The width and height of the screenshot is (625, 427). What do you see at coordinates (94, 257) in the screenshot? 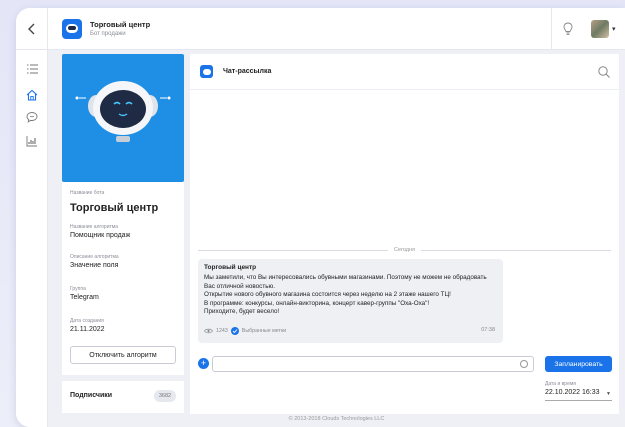
I see `description-label: Описание алгоритма` at bounding box center [94, 257].